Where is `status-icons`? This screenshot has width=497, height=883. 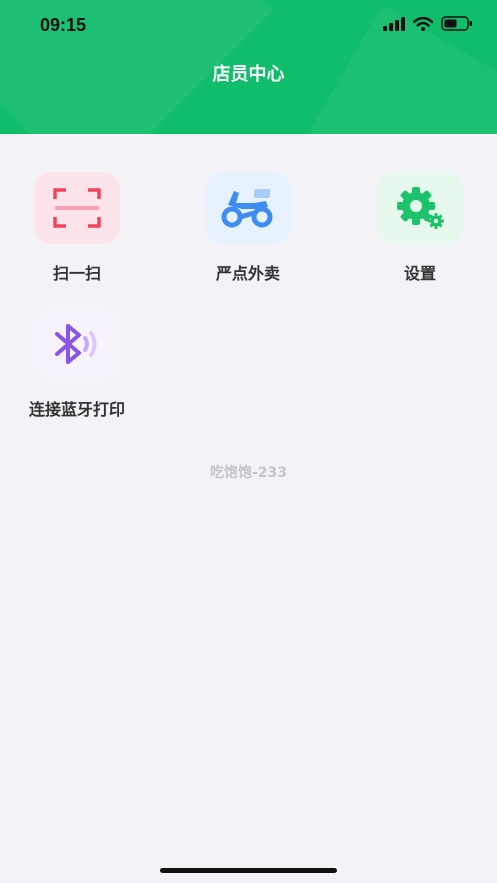
status-icons is located at coordinates (428, 23).